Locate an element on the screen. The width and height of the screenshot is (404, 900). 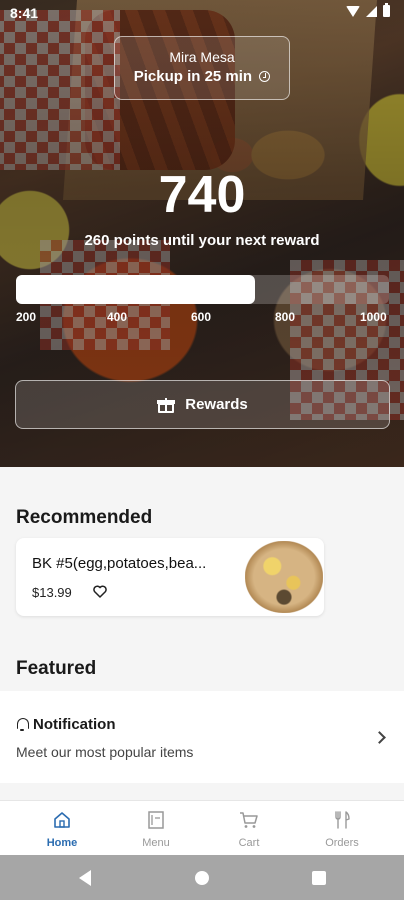
notification-title: Notification is located at coordinates (74, 724).